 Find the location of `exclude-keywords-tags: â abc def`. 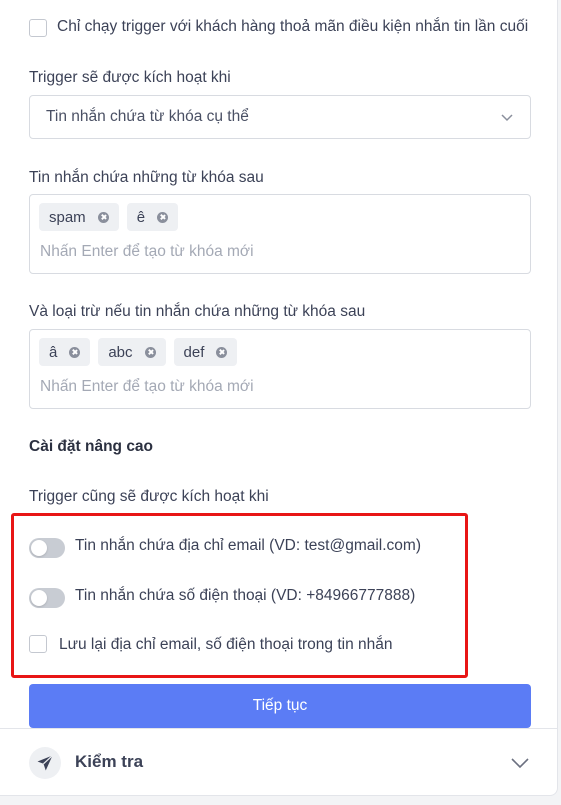

exclude-keywords-tags: â abc def is located at coordinates (138, 352).